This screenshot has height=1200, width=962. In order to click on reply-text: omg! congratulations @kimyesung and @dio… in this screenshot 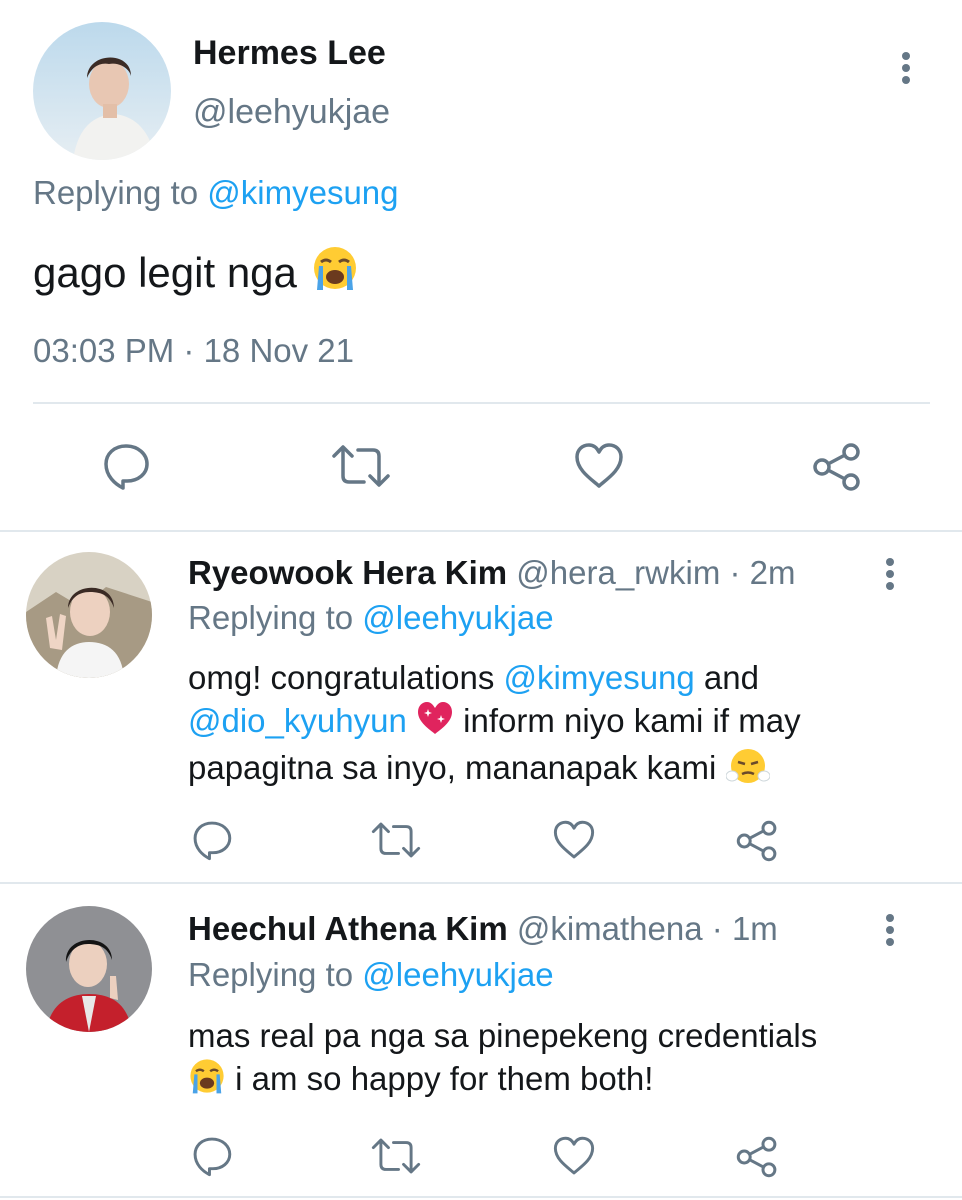, I will do `click(558, 725)`.